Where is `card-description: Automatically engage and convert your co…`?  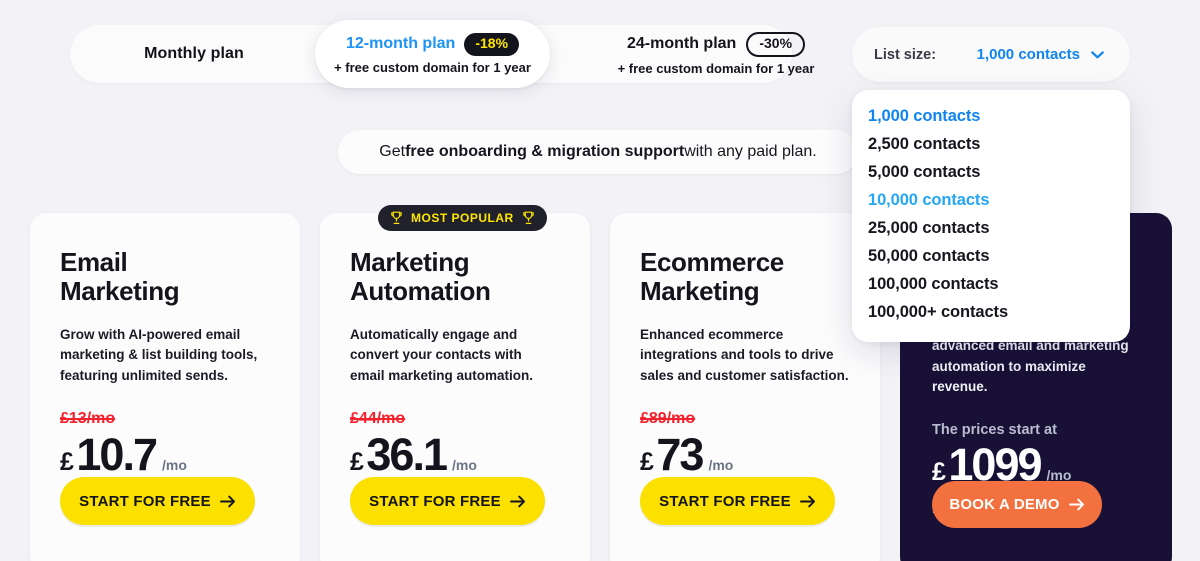 card-description: Automatically engage and convert your co… is located at coordinates (442, 354).